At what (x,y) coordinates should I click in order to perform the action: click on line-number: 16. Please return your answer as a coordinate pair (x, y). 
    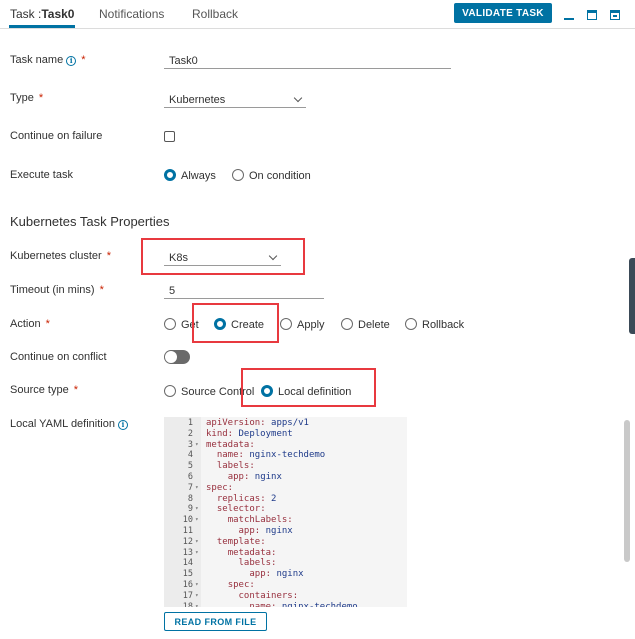
    Looking at the image, I should click on (187, 585).